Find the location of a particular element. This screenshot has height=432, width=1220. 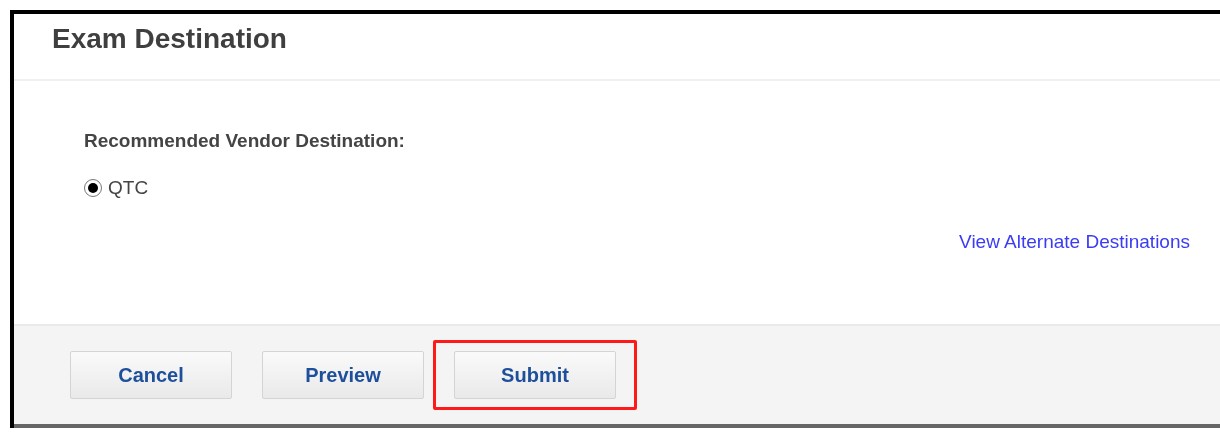

radio-button is located at coordinates (93, 187).